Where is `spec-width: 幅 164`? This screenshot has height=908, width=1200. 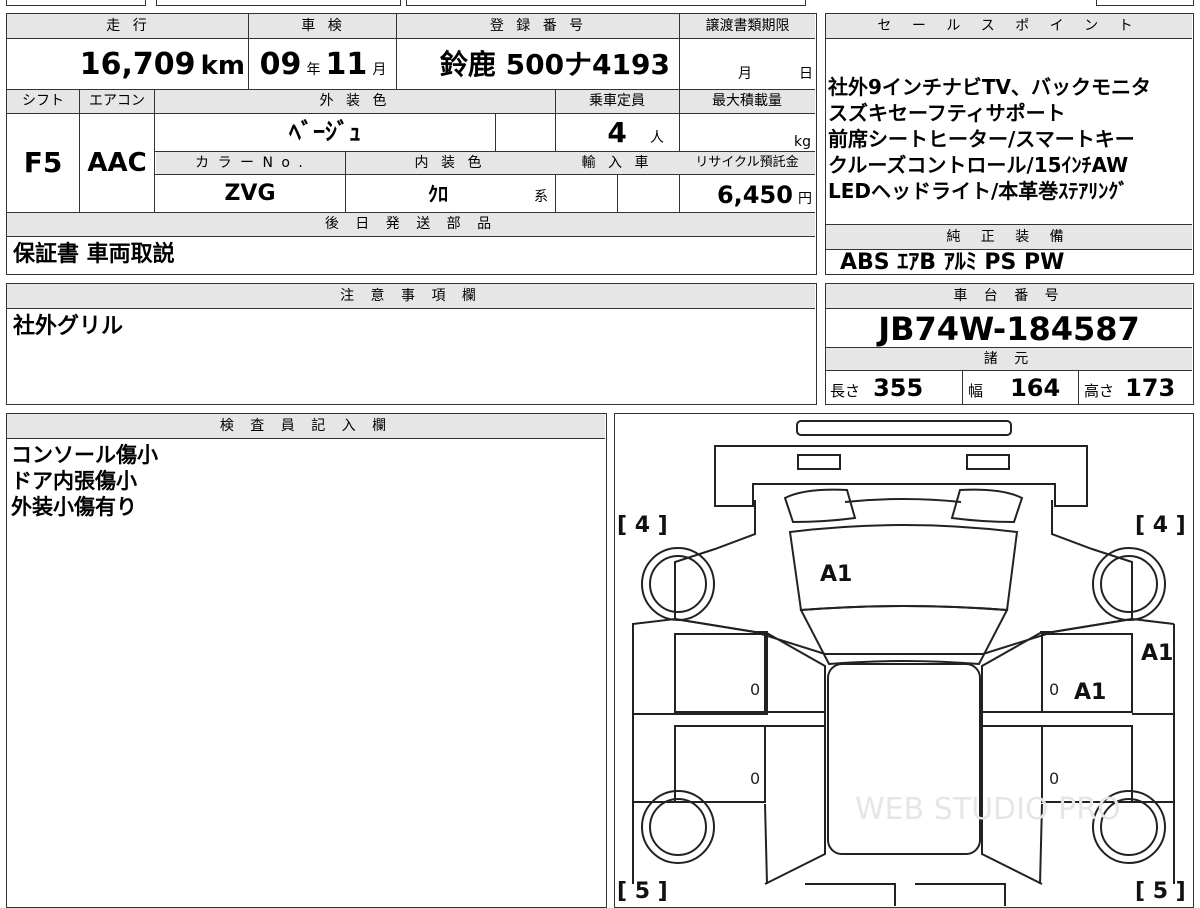 spec-width: 幅 164 is located at coordinates (1014, 388).